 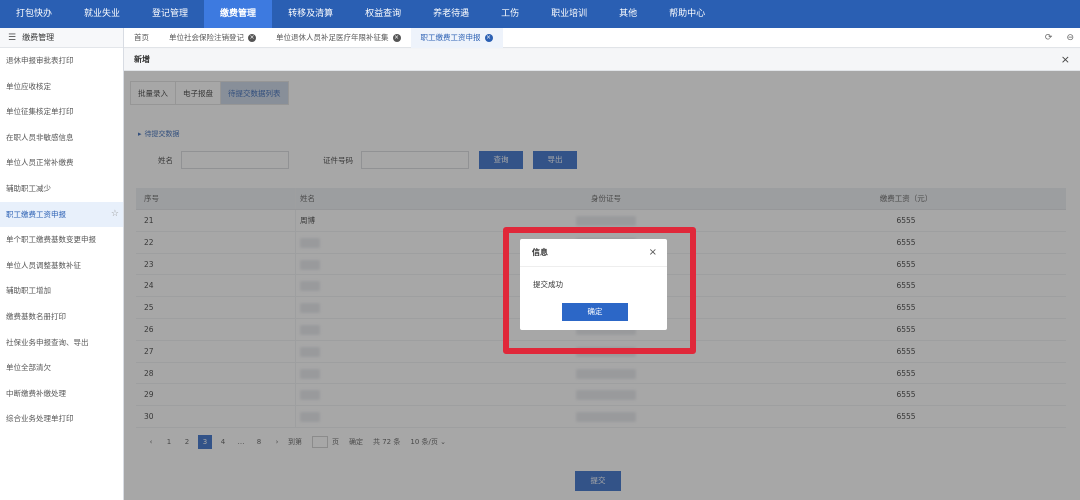 I want to click on star-icon: ☆, so click(x=115, y=215).